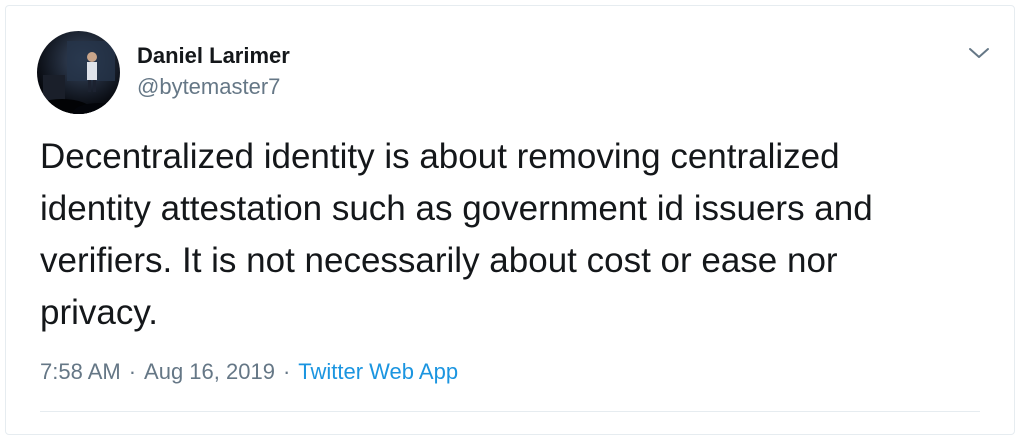 This screenshot has width=1024, height=435. What do you see at coordinates (209, 371) in the screenshot?
I see `tweet-date: Aug 16, 2019` at bounding box center [209, 371].